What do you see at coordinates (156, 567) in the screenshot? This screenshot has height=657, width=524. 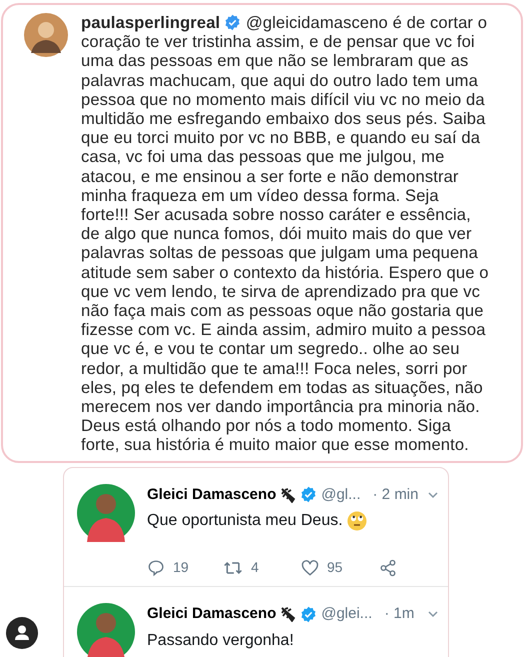 I see `reply-icon` at bounding box center [156, 567].